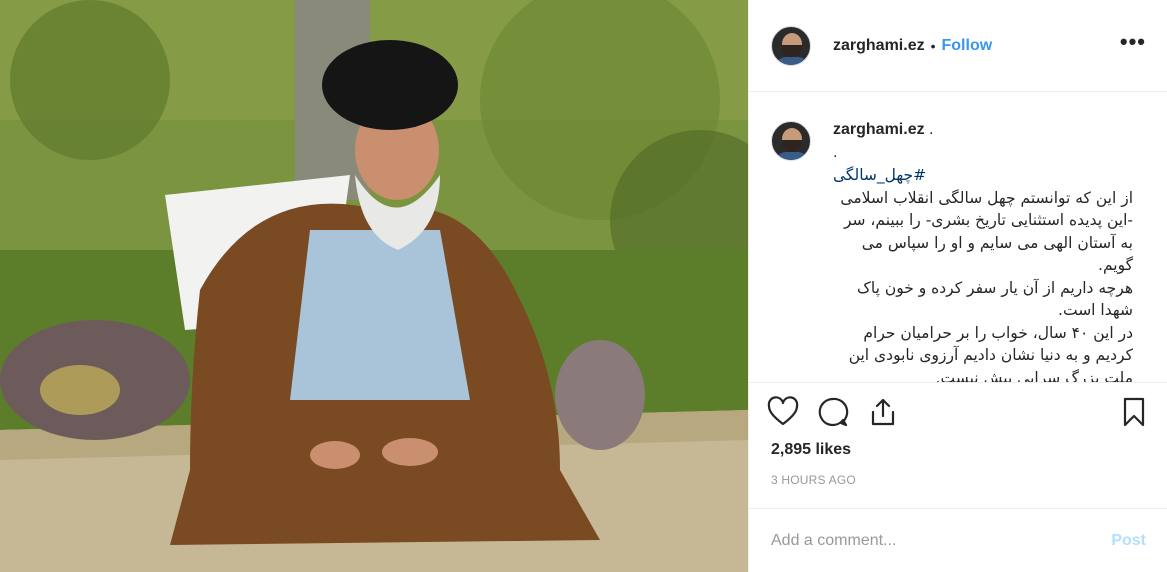  What do you see at coordinates (835, 152) in the screenshot?
I see `caption-line-2: .` at bounding box center [835, 152].